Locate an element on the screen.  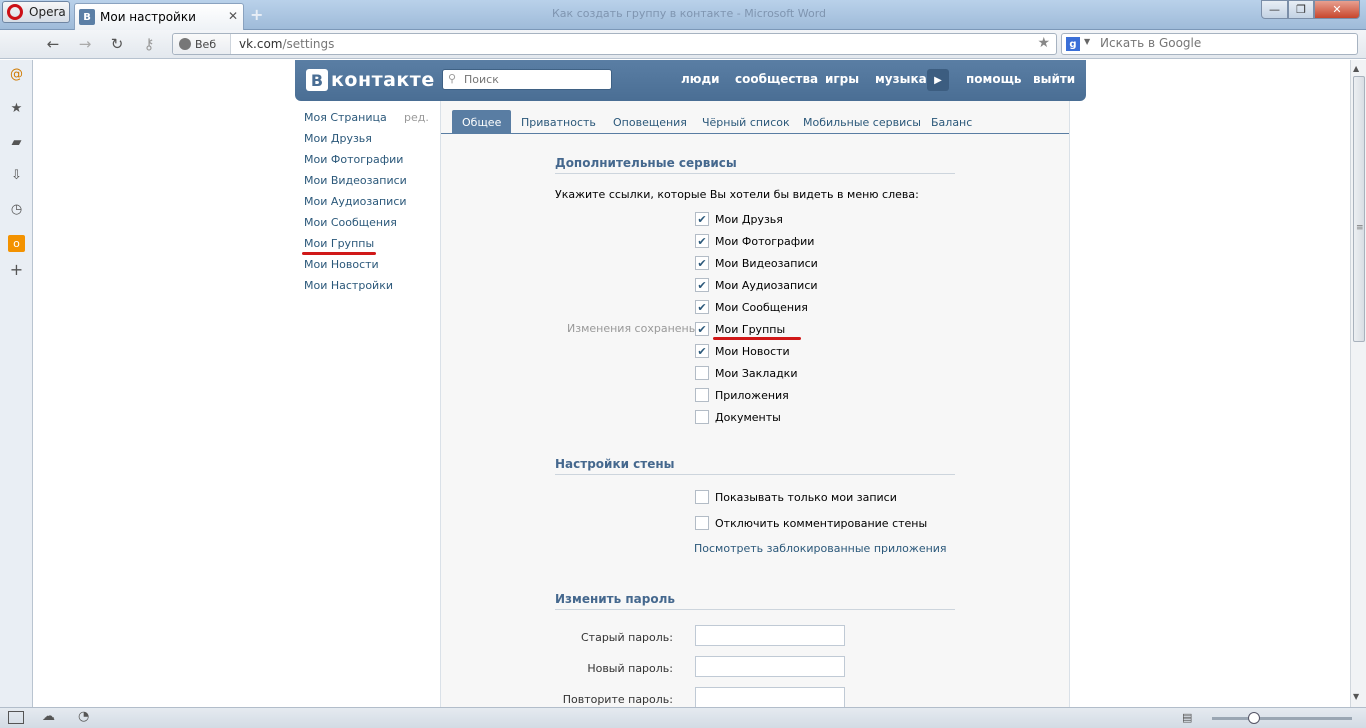
vk-logo: В контакте is located at coordinates (370, 80).